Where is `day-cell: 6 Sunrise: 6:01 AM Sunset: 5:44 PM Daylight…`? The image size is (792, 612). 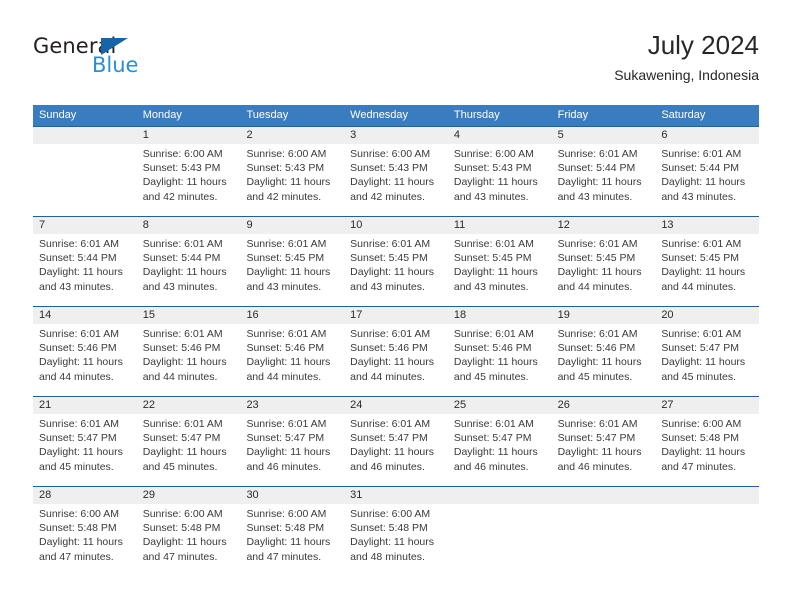
day-cell: 6 Sunrise: 6:01 AM Sunset: 5:44 PM Daylight… is located at coordinates (707, 171).